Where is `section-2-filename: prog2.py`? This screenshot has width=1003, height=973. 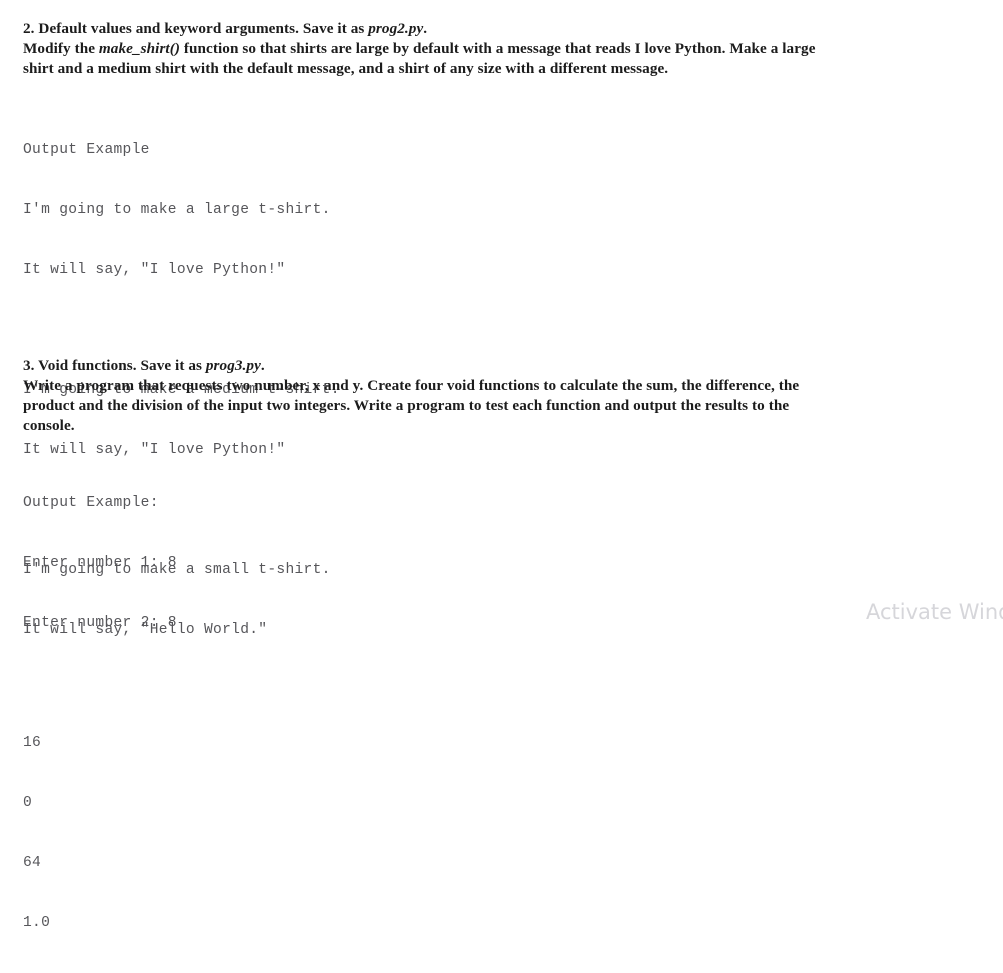 section-2-filename: prog2.py is located at coordinates (396, 28).